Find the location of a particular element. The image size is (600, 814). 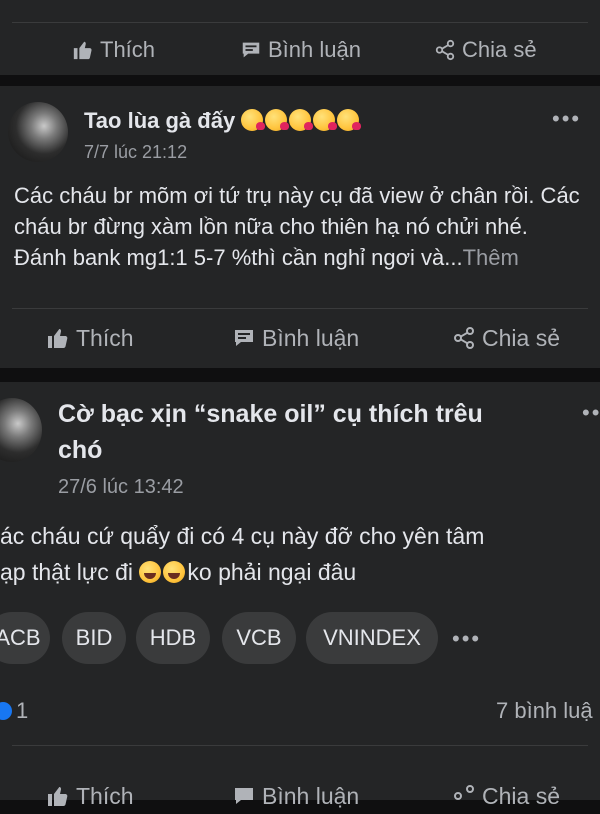

author-name-text: Tao lùa gà đấy is located at coordinates (160, 120).